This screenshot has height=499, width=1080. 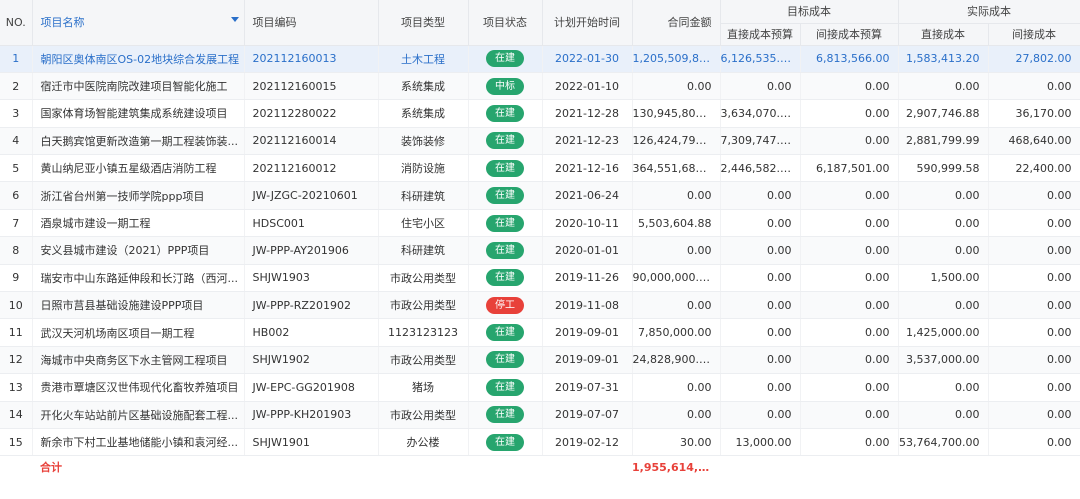 What do you see at coordinates (587, 59) in the screenshot?
I see `cell-start-date: 2022-01-30` at bounding box center [587, 59].